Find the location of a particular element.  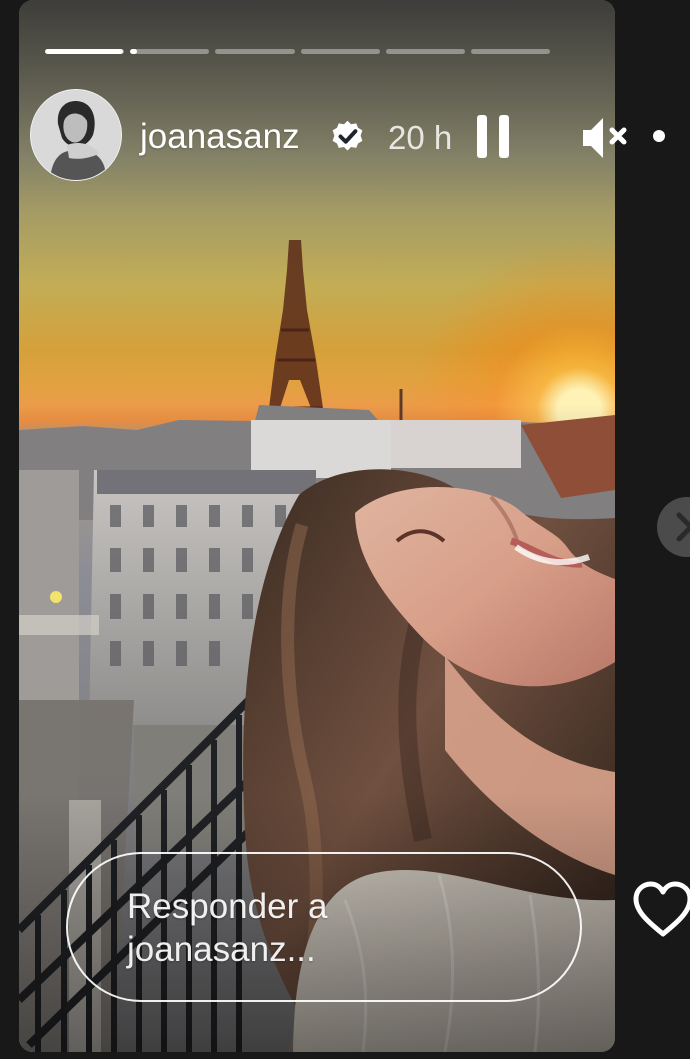

heart-icon is located at coordinates (661, 909).